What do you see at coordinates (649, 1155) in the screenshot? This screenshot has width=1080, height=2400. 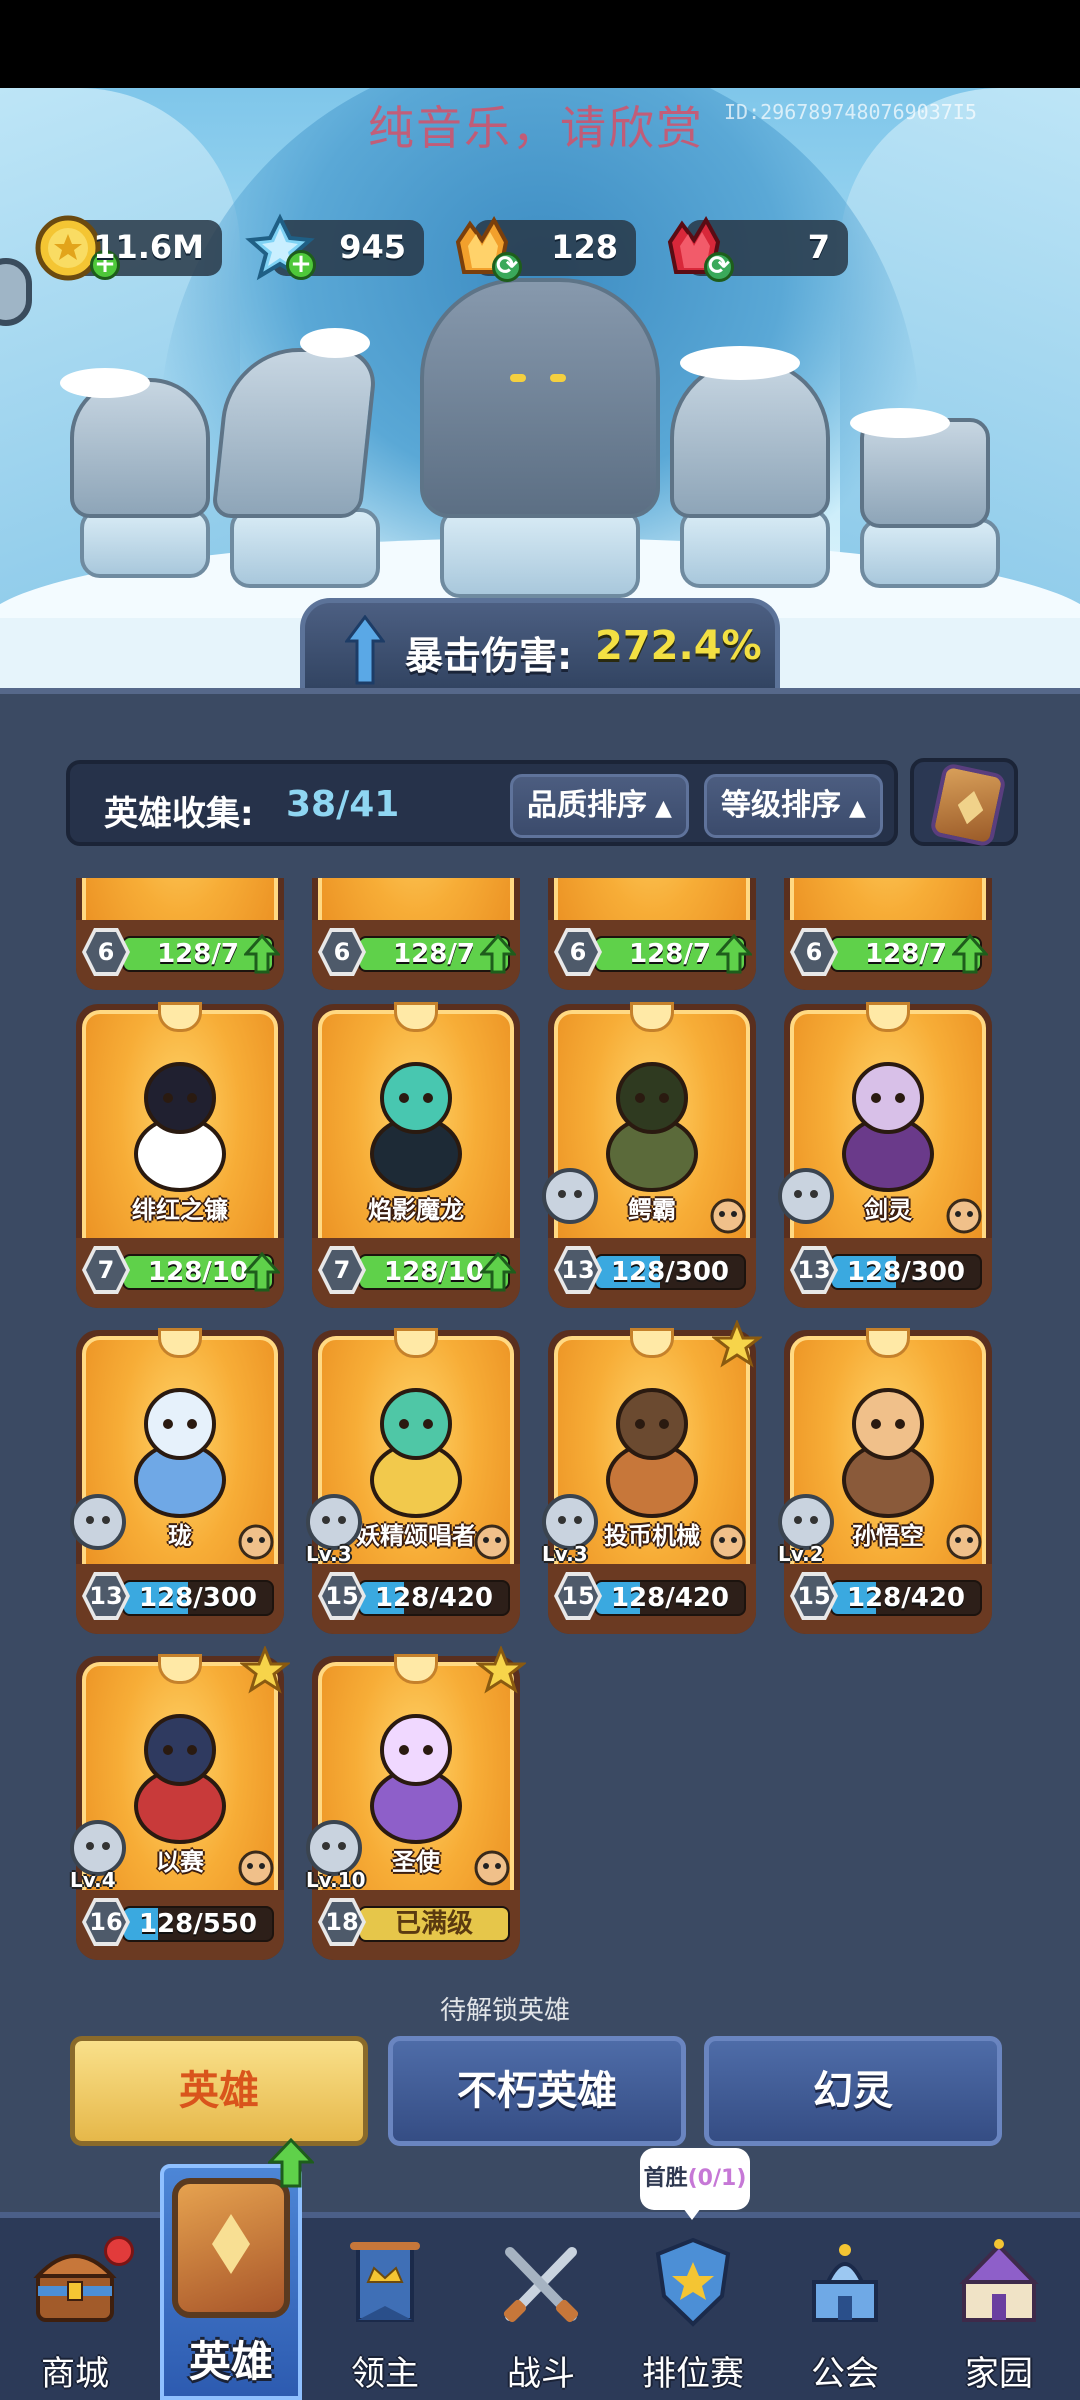 I see `hero-card: 鳄霸 128/300 13` at bounding box center [649, 1155].